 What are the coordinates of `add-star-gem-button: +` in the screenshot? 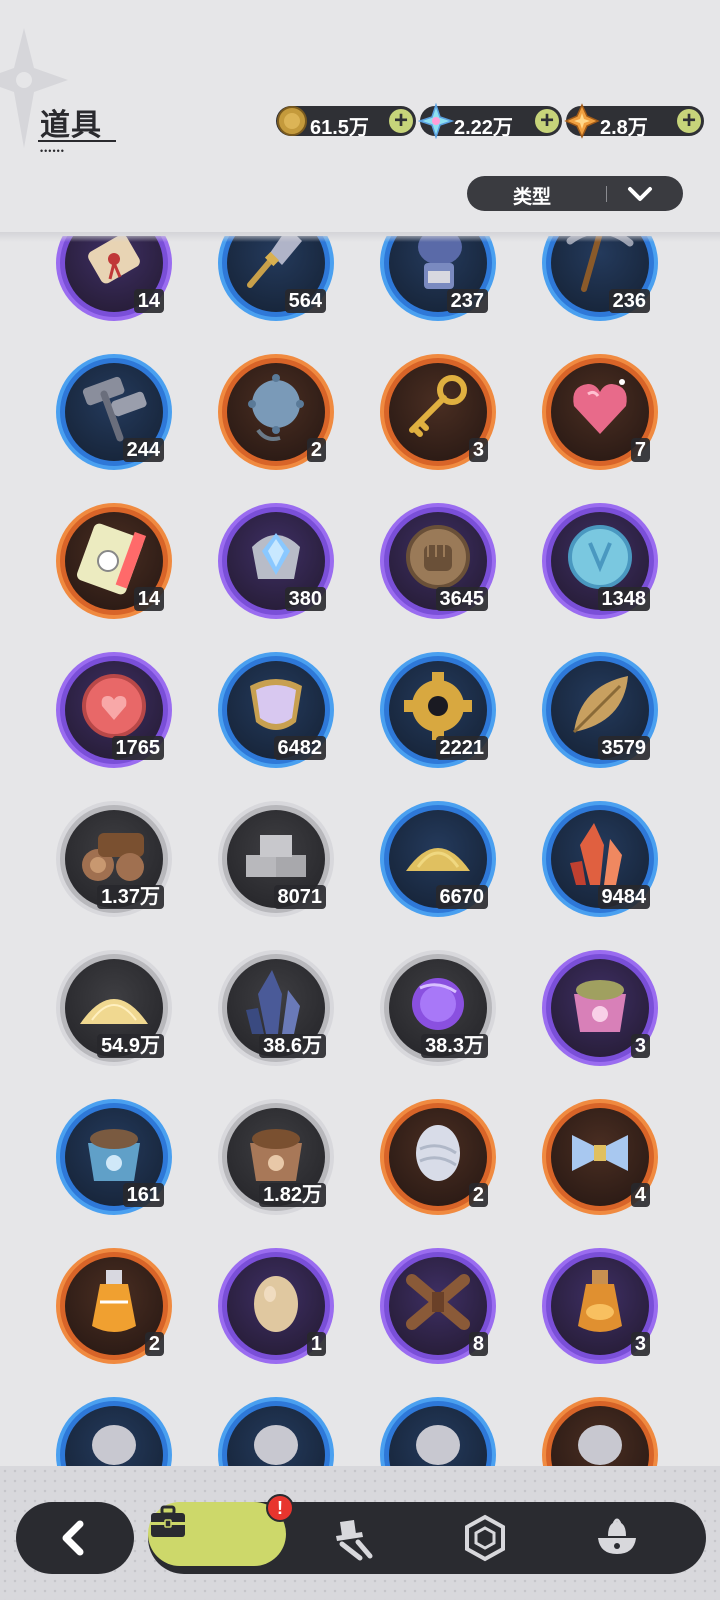 It's located at (689, 121).